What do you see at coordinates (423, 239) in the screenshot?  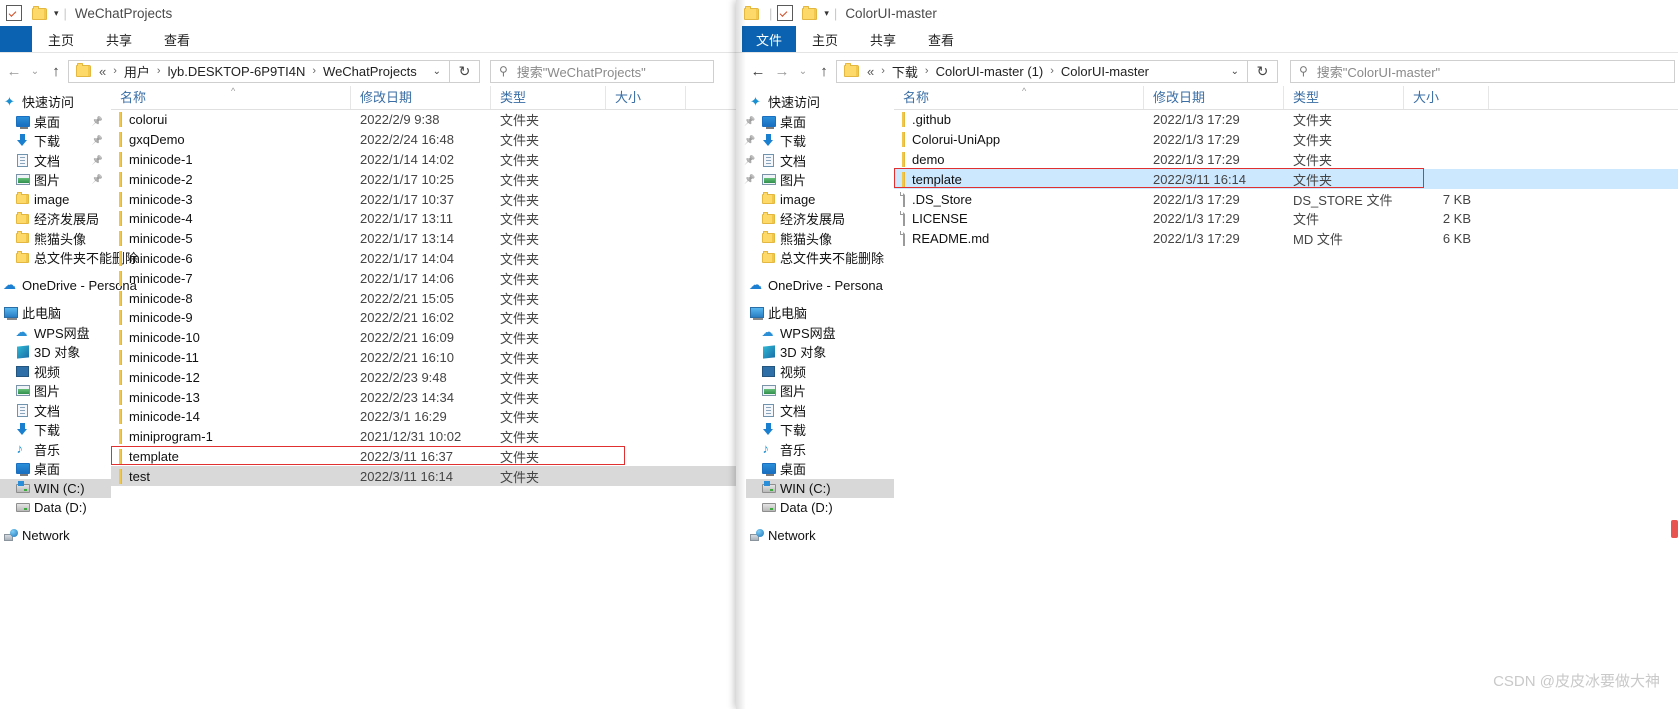 I see `table-row: minicode-5 2022/1/17 13:14 文件夹` at bounding box center [423, 239].